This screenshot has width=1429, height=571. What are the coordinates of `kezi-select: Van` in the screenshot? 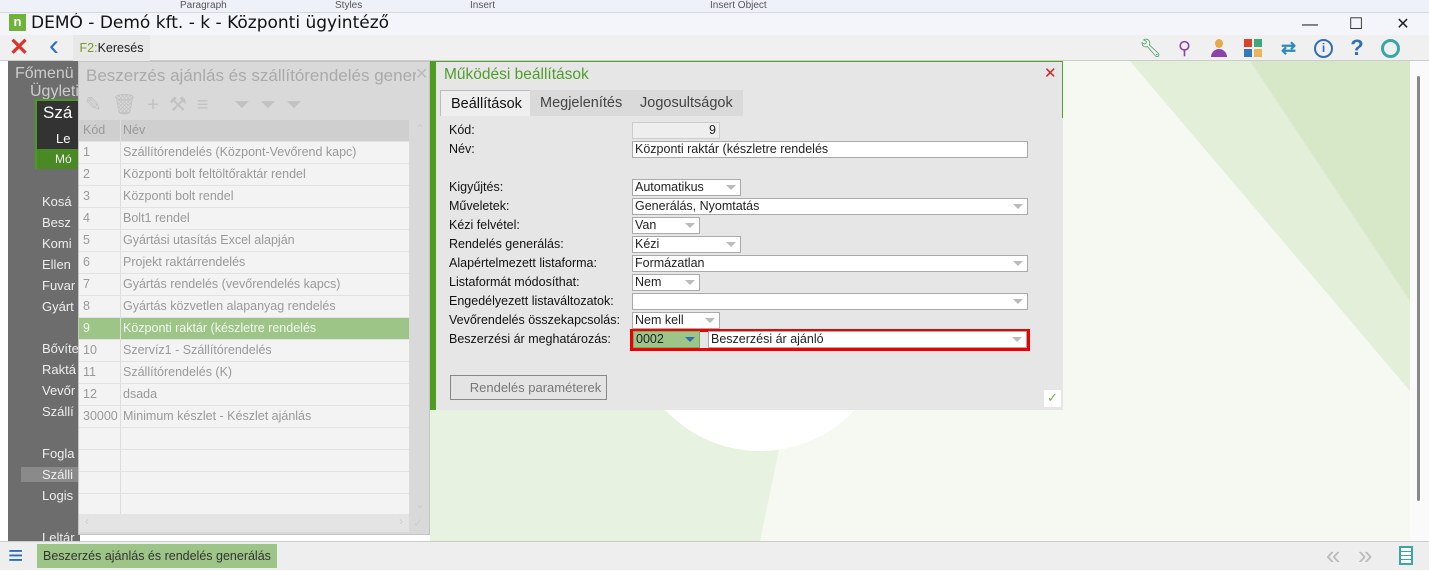 It's located at (666, 225).